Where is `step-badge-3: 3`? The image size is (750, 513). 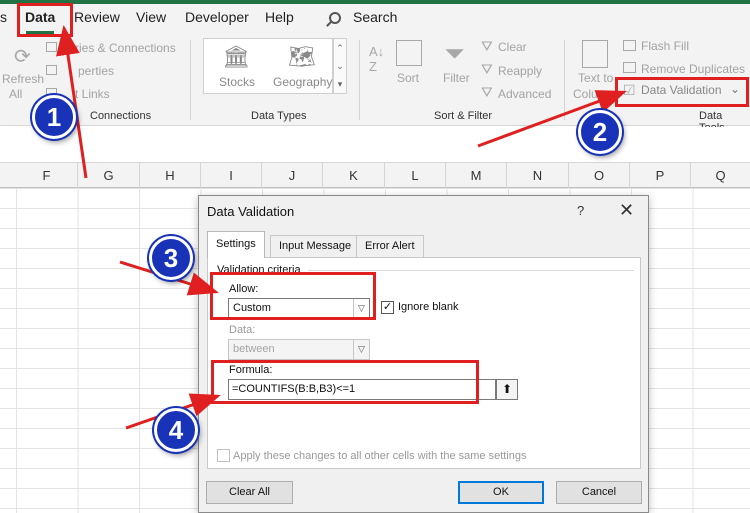 step-badge-3: 3 is located at coordinates (171, 258).